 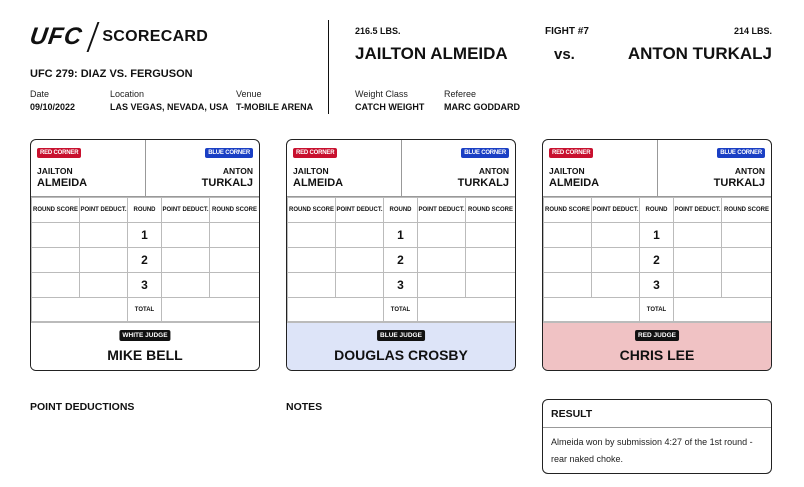 What do you see at coordinates (59, 153) in the screenshot?
I see `red-corner-badge: RED CORNER` at bounding box center [59, 153].